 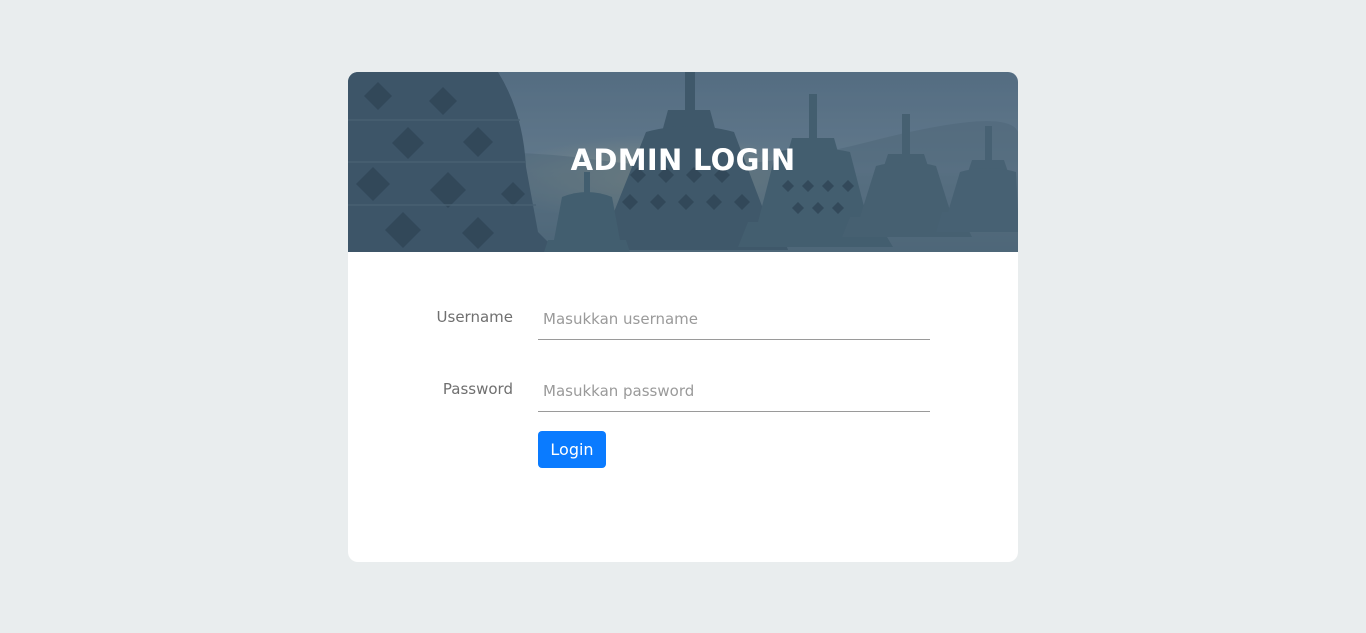 What do you see at coordinates (474, 317) in the screenshot?
I see `username-label: Username` at bounding box center [474, 317].